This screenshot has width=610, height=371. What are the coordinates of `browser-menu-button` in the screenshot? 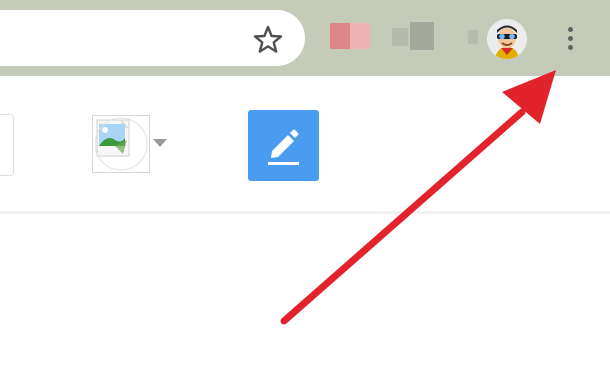 It's located at (571, 38).